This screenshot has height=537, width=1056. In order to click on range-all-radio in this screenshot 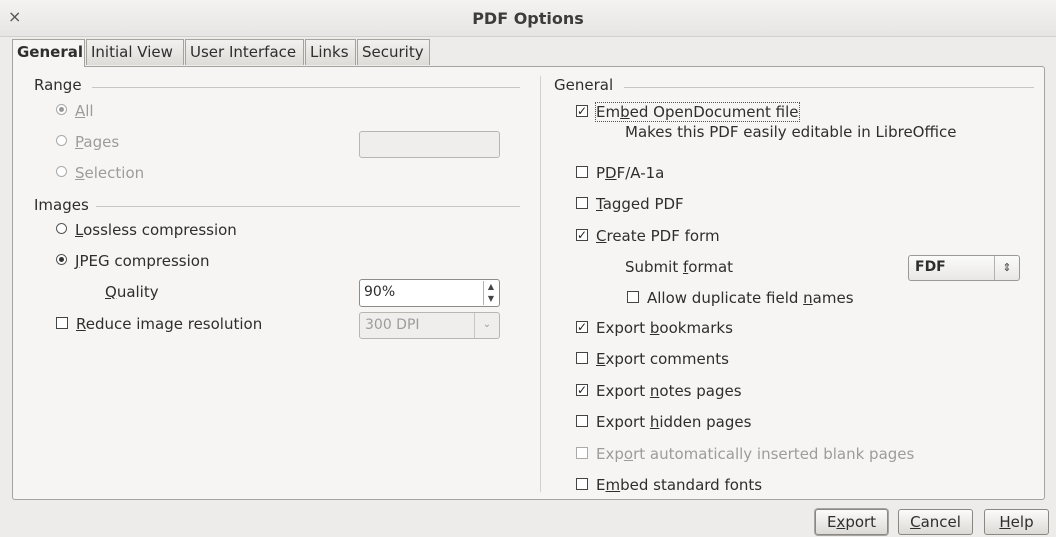, I will do `click(61, 109)`.